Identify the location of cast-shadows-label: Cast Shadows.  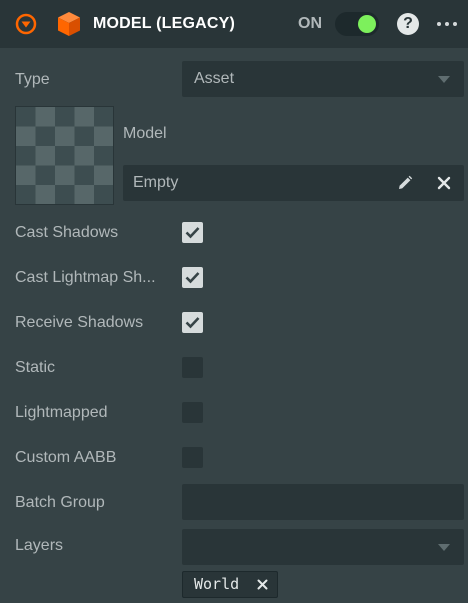
(67, 232).